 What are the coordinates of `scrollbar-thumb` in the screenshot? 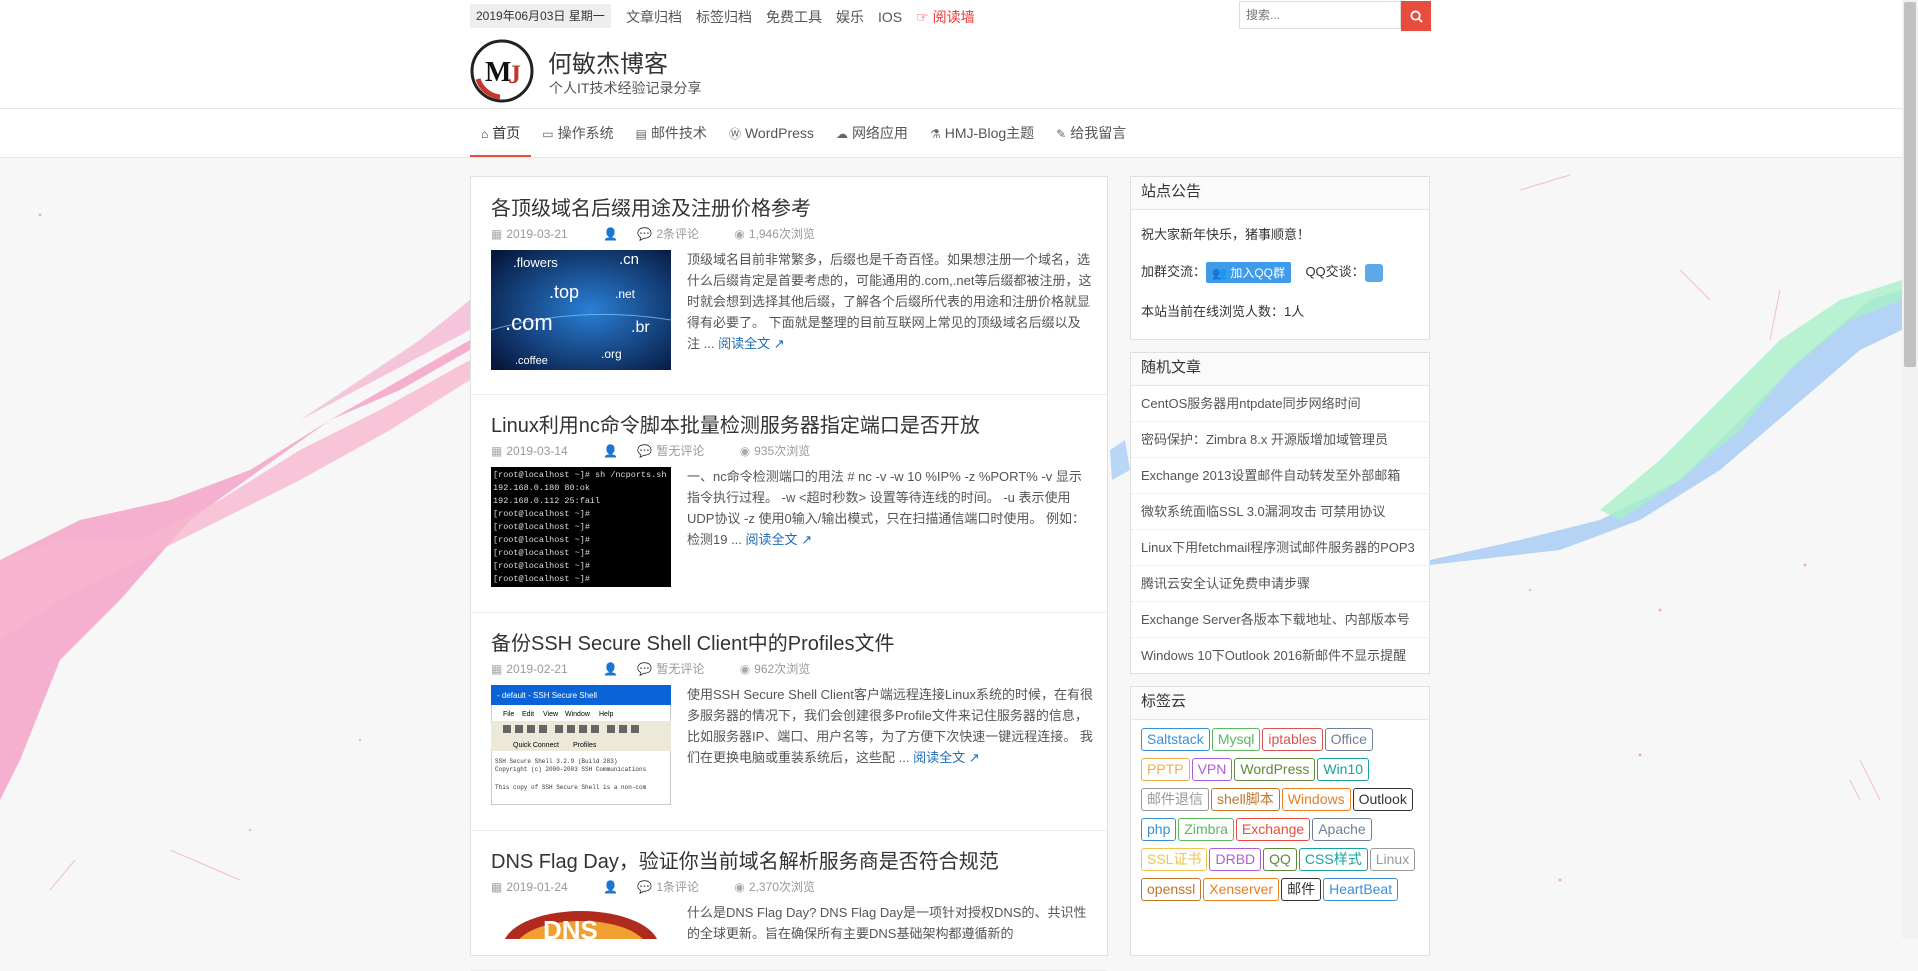 It's located at (1910, 184).